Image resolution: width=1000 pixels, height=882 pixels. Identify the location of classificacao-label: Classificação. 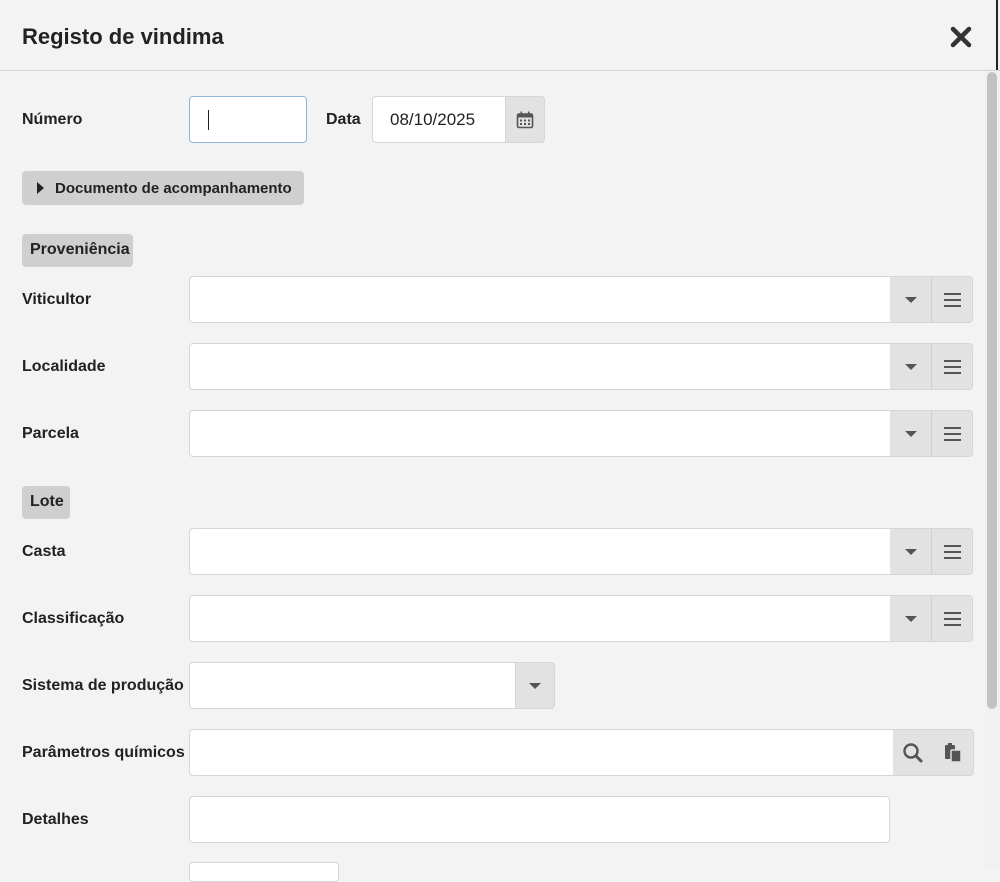
(73, 618).